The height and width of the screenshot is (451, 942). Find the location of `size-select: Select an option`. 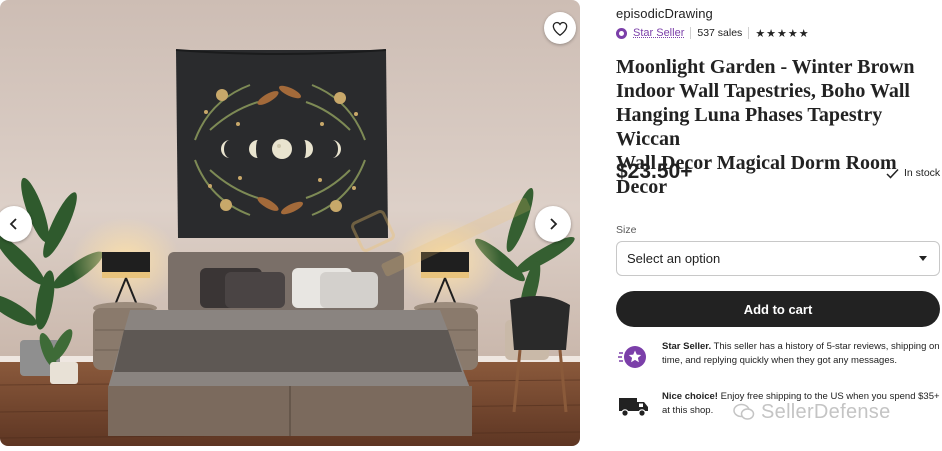

size-select: Select an option is located at coordinates (778, 258).